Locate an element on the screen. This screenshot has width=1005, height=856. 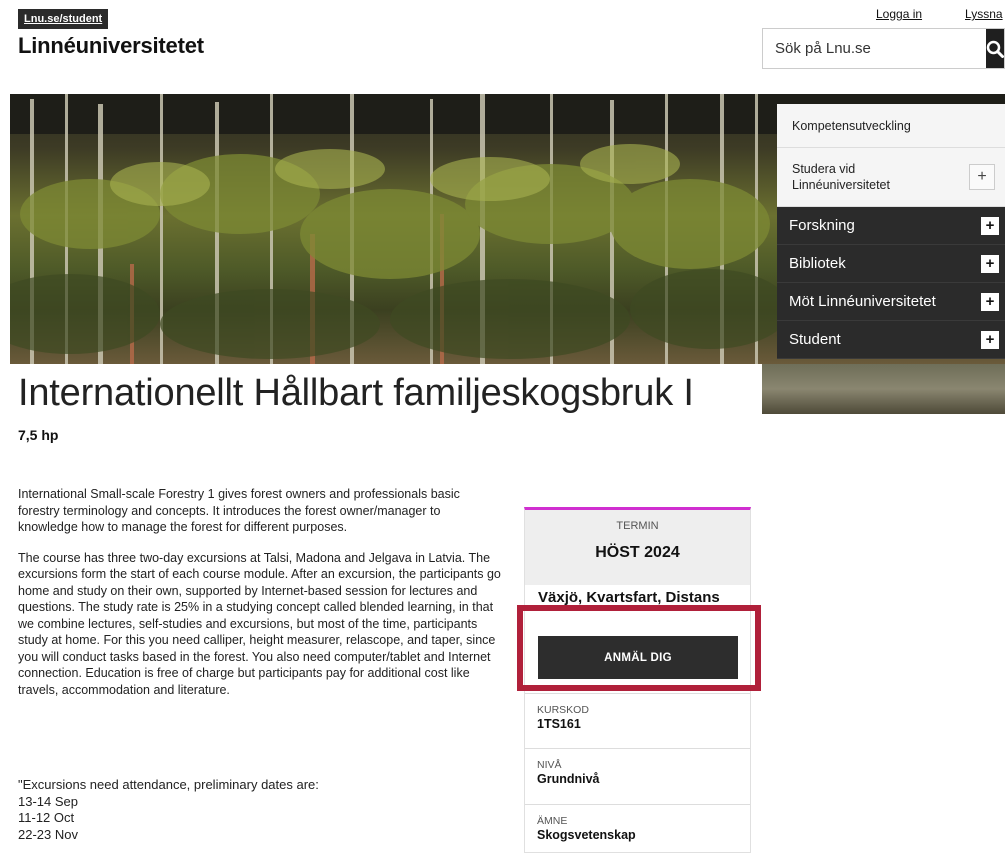
search-bar is located at coordinates (883, 48).